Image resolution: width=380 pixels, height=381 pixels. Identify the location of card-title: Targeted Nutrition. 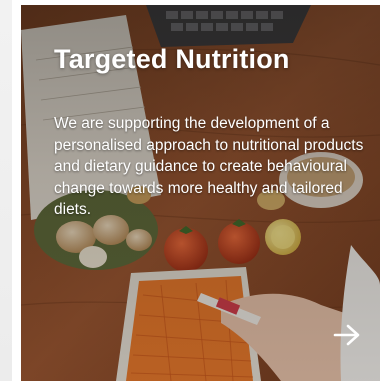
(172, 59).